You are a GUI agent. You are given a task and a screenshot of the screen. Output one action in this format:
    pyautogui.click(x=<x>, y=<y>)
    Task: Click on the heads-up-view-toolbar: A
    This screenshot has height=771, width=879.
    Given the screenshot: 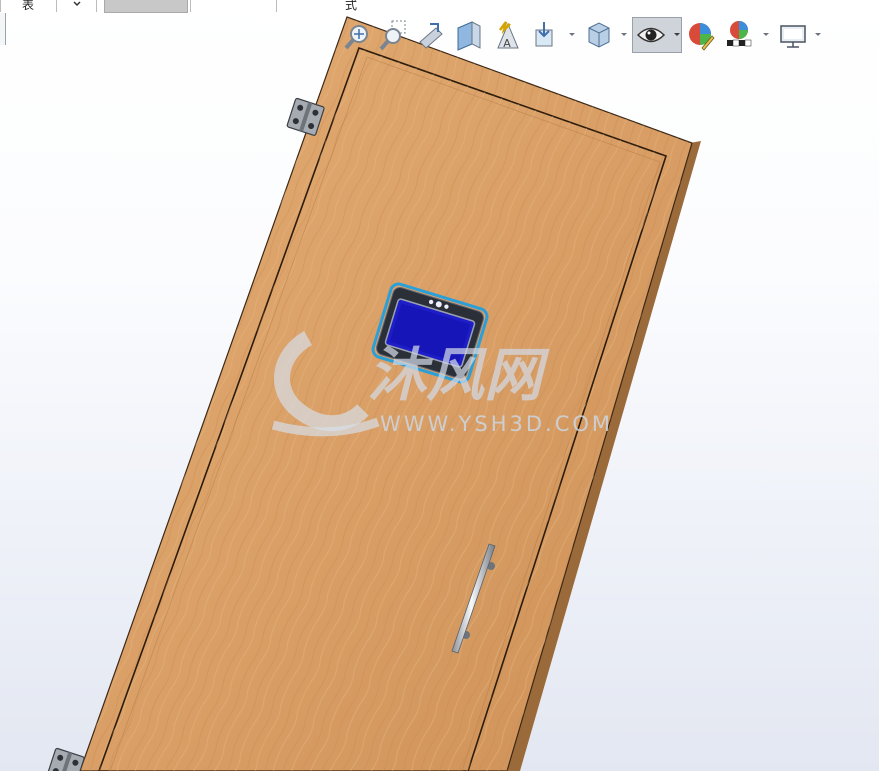 What is the action you would take?
    pyautogui.click(x=590, y=36)
    